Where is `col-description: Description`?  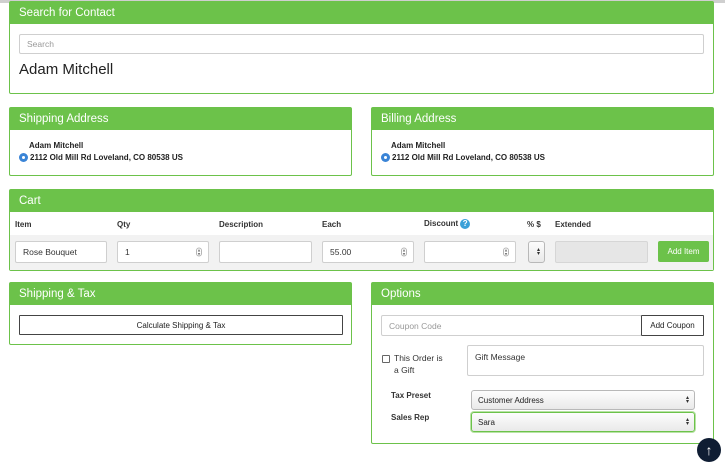 col-description: Description is located at coordinates (241, 224).